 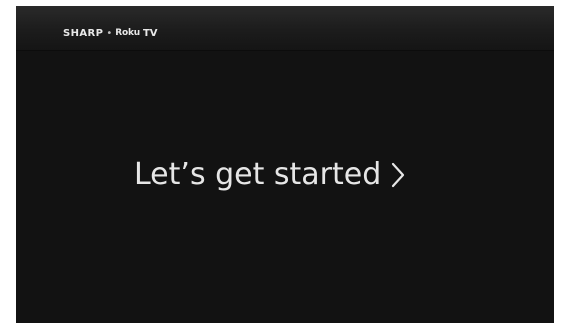 I want to click on brand-tv: TV, so click(x=150, y=33).